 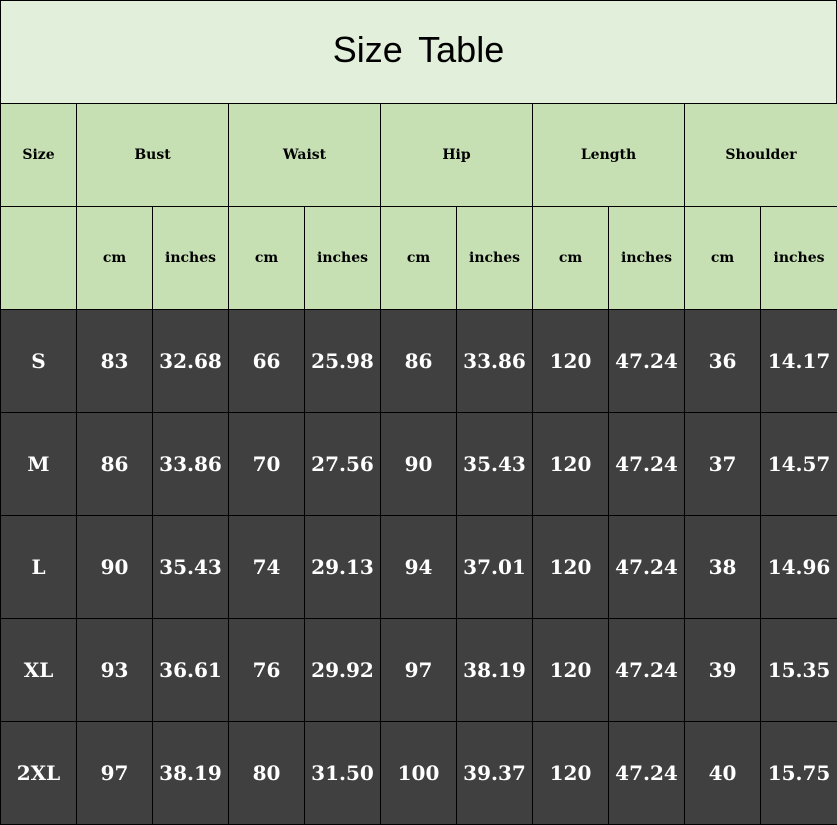 What do you see at coordinates (798, 464) in the screenshot?
I see `table-cell: 14.57` at bounding box center [798, 464].